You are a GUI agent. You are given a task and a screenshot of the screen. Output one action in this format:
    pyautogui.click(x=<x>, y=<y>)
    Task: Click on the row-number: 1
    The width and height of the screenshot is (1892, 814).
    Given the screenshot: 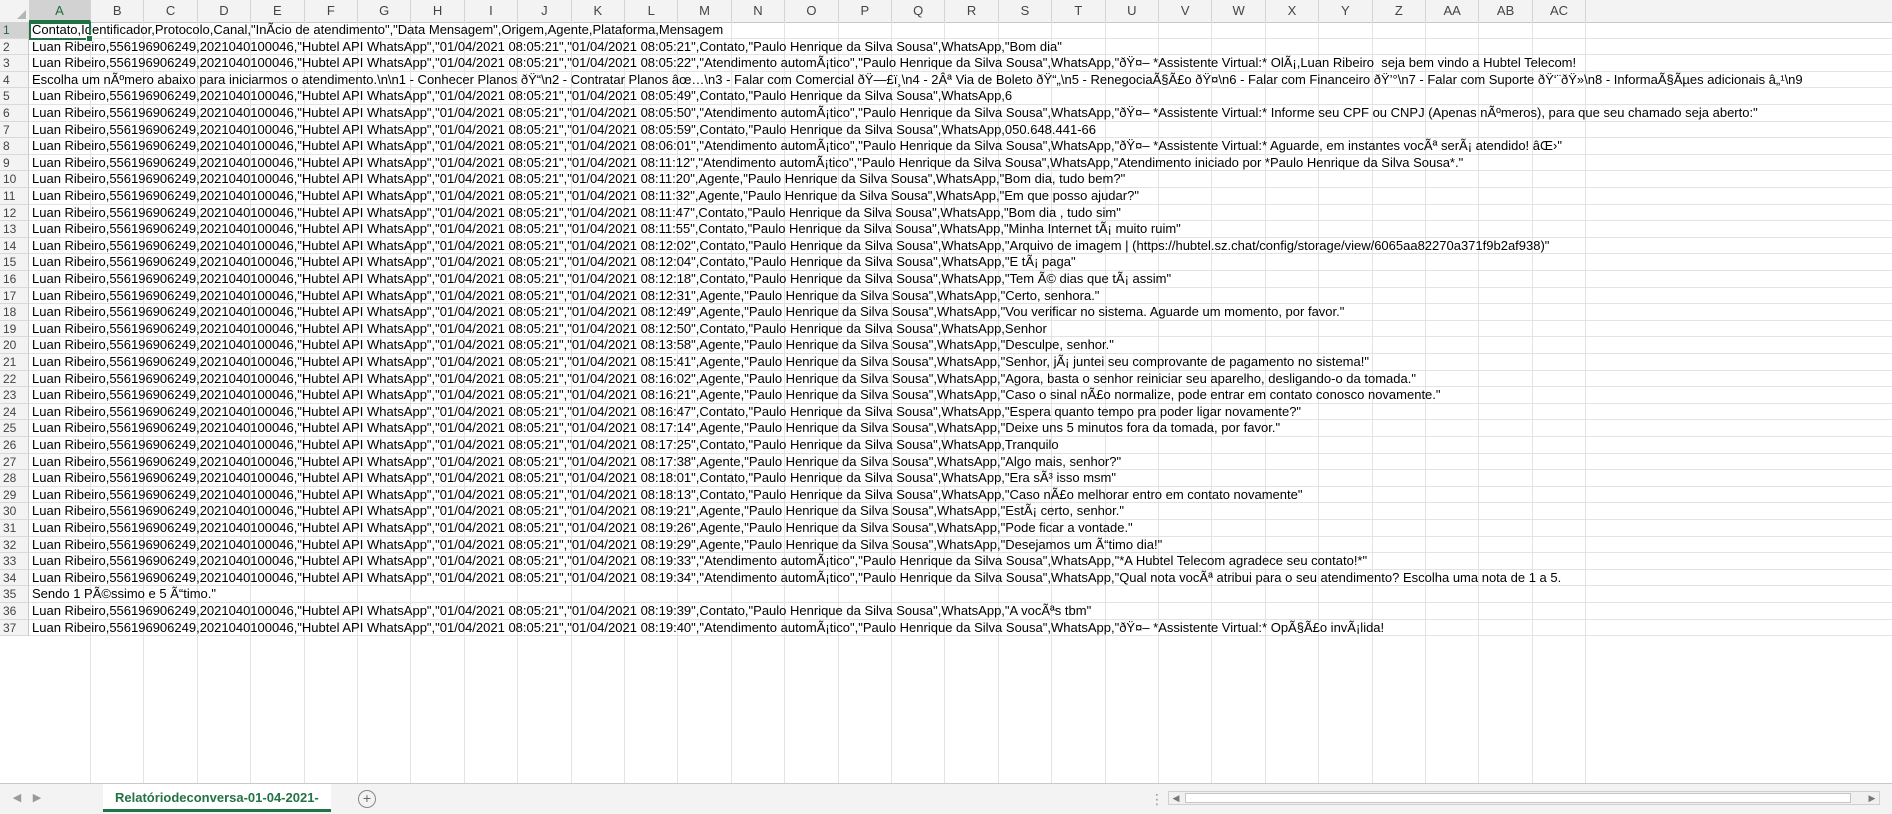 What is the action you would take?
    pyautogui.click(x=14, y=30)
    